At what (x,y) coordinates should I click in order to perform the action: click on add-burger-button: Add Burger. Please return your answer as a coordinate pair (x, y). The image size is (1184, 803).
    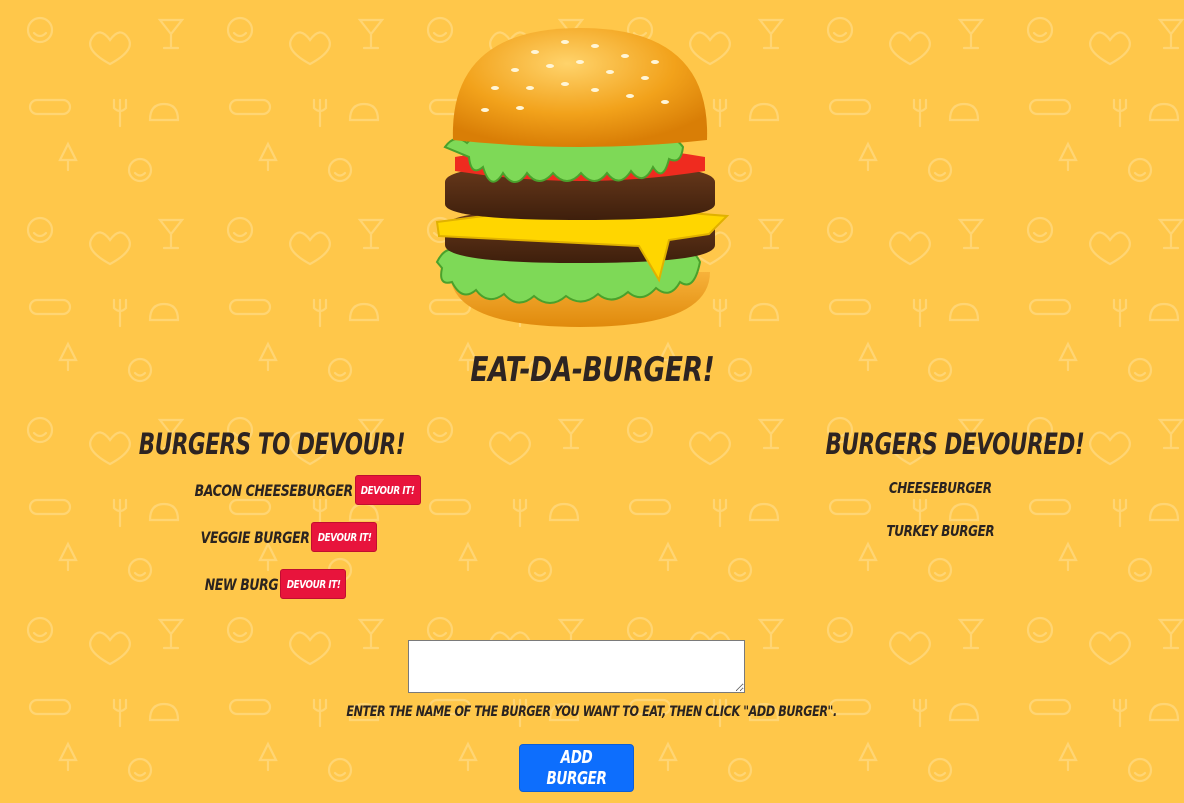
    Looking at the image, I should click on (576, 768).